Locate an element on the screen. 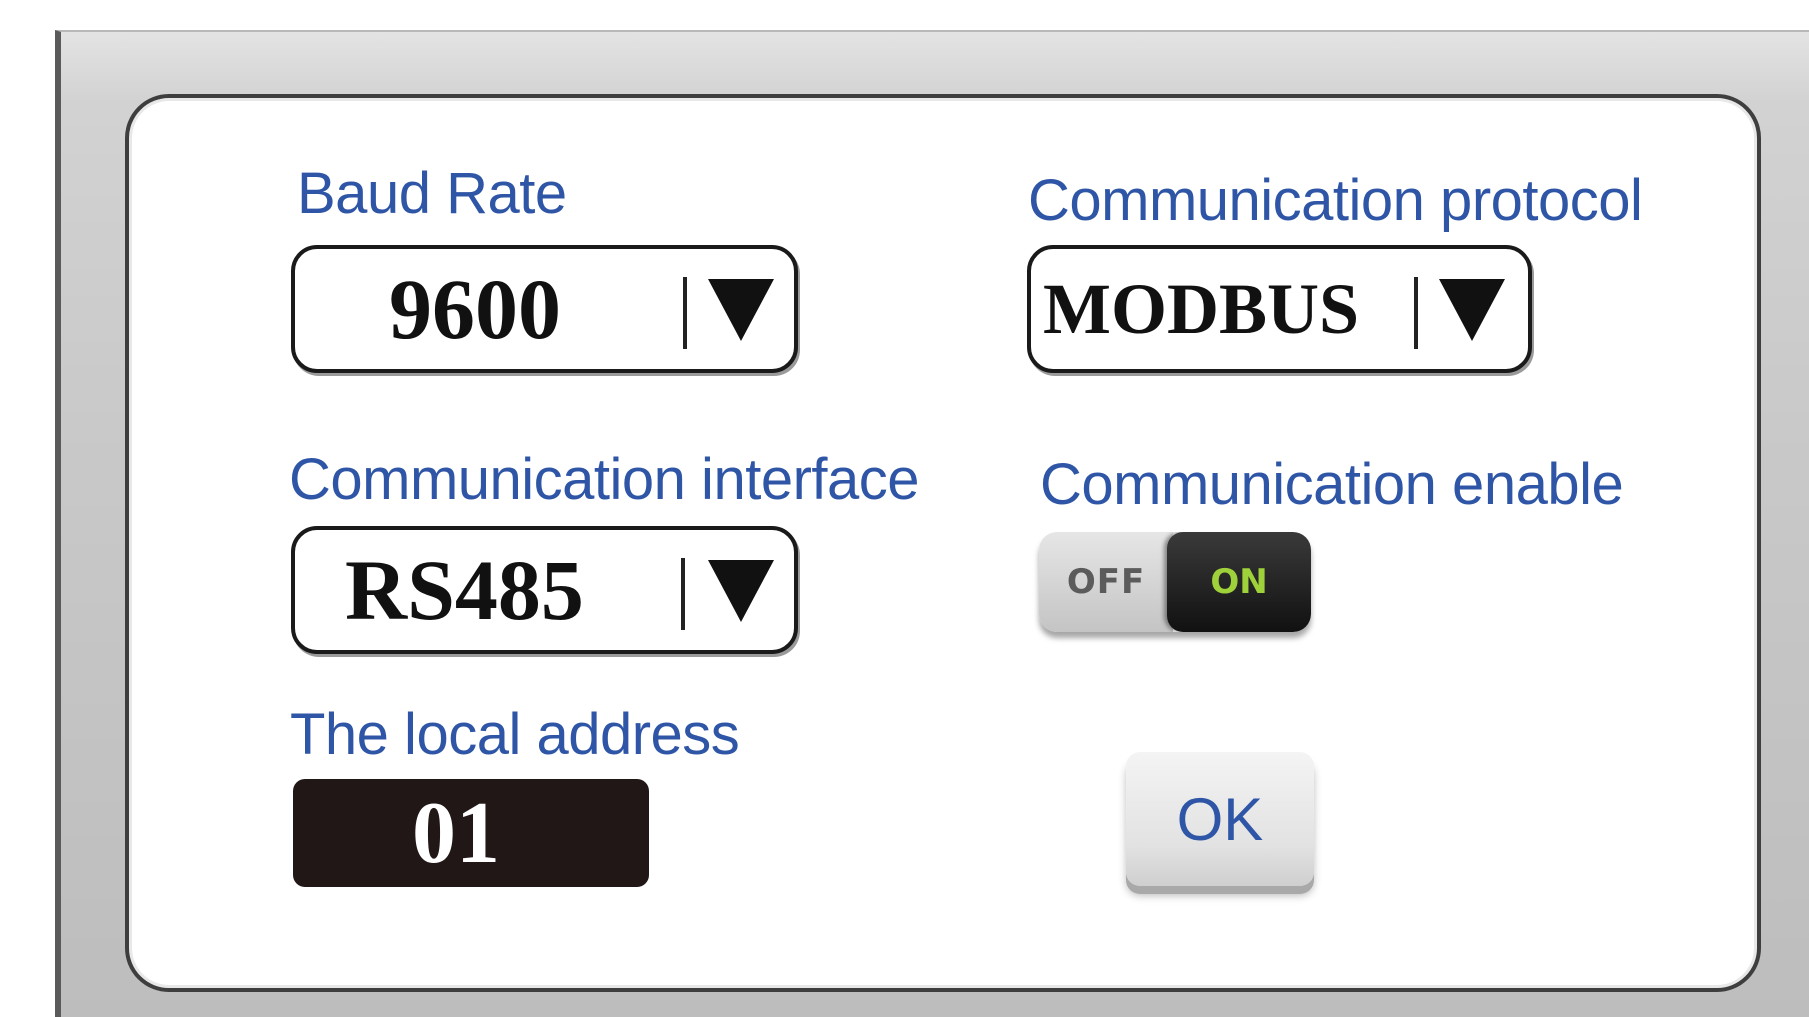  communication-interface-label: Communication interface is located at coordinates (604, 479).